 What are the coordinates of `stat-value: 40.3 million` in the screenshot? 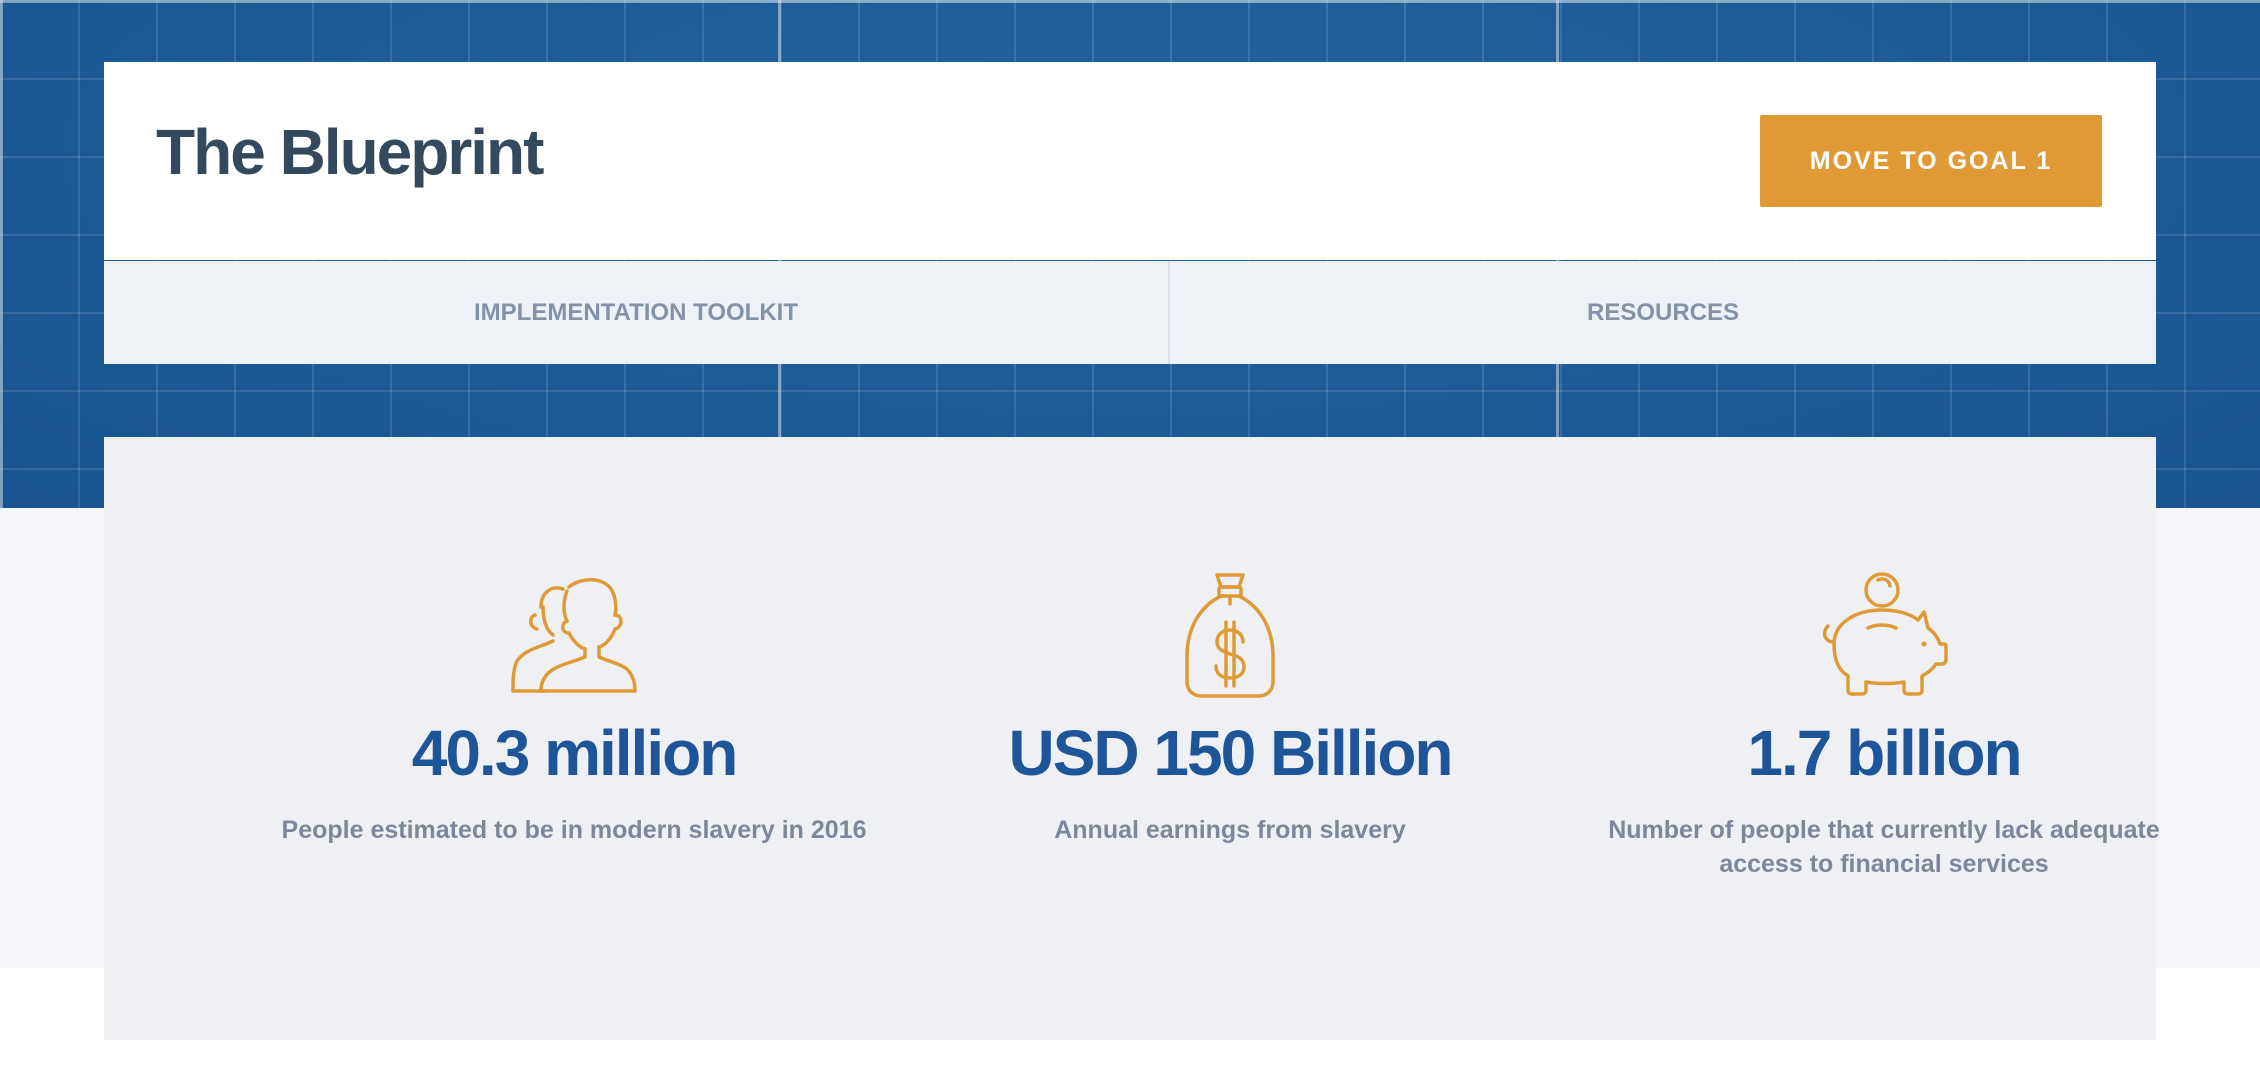 It's located at (575, 753).